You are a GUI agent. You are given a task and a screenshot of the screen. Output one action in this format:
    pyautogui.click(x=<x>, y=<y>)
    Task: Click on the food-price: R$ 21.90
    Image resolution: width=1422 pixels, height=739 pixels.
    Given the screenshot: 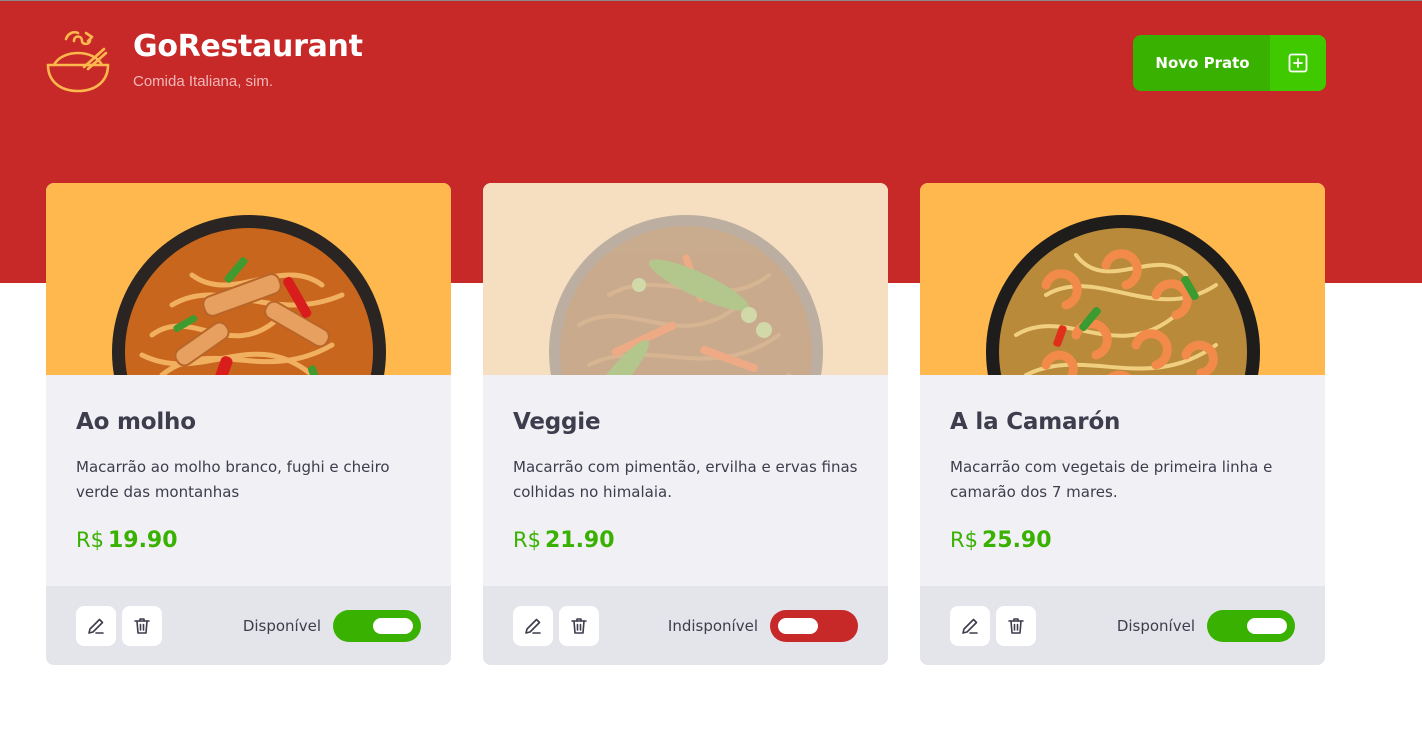 What is the action you would take?
    pyautogui.click(x=685, y=541)
    